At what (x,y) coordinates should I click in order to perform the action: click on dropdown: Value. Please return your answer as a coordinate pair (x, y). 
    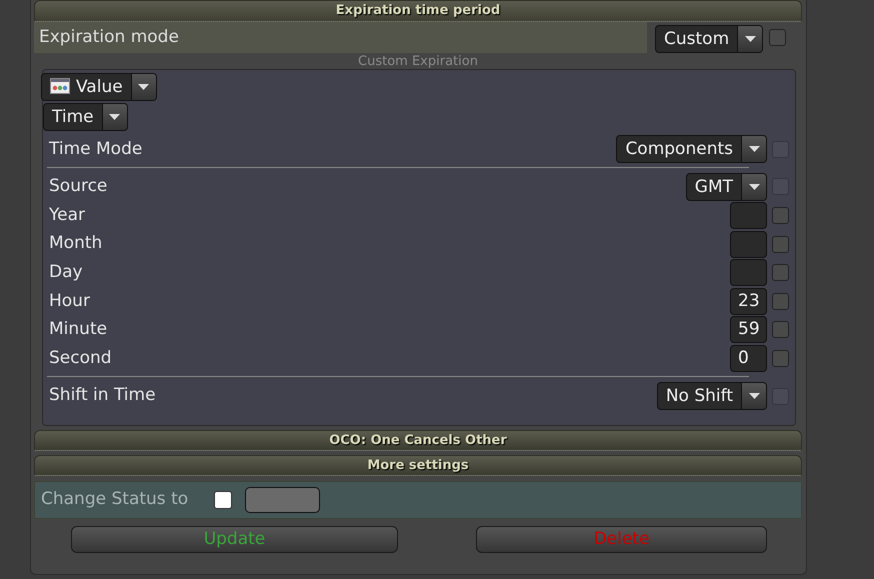
    Looking at the image, I should click on (99, 87).